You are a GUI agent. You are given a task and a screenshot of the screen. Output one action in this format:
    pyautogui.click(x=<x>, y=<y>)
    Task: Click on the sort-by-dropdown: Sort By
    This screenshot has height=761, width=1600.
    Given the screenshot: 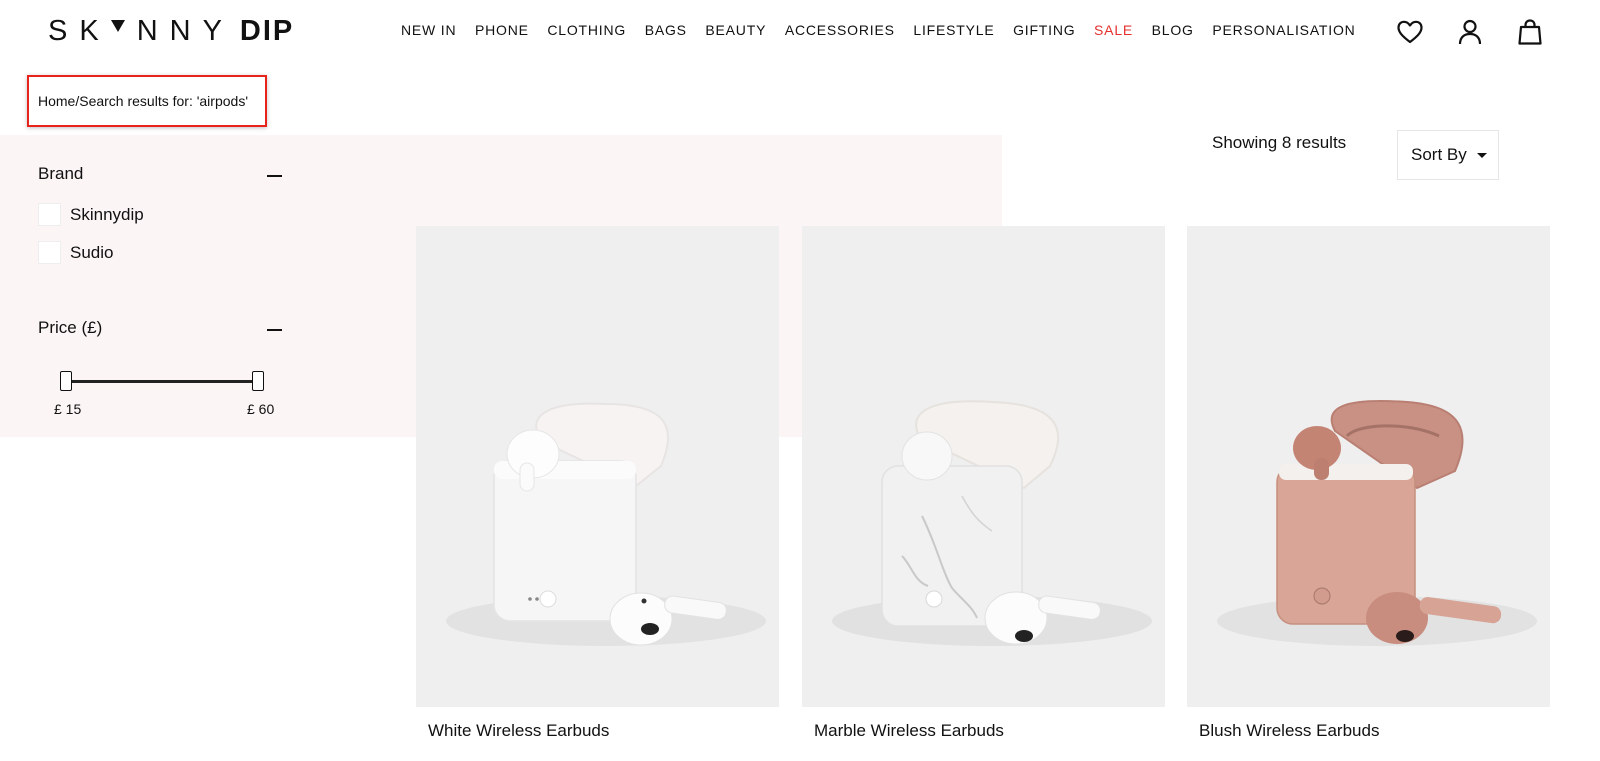 What is the action you would take?
    pyautogui.click(x=1448, y=155)
    